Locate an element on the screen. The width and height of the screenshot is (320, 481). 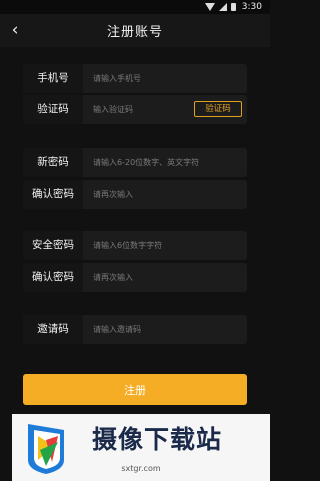
security-password-label: 安全密码 is located at coordinates (53, 245).